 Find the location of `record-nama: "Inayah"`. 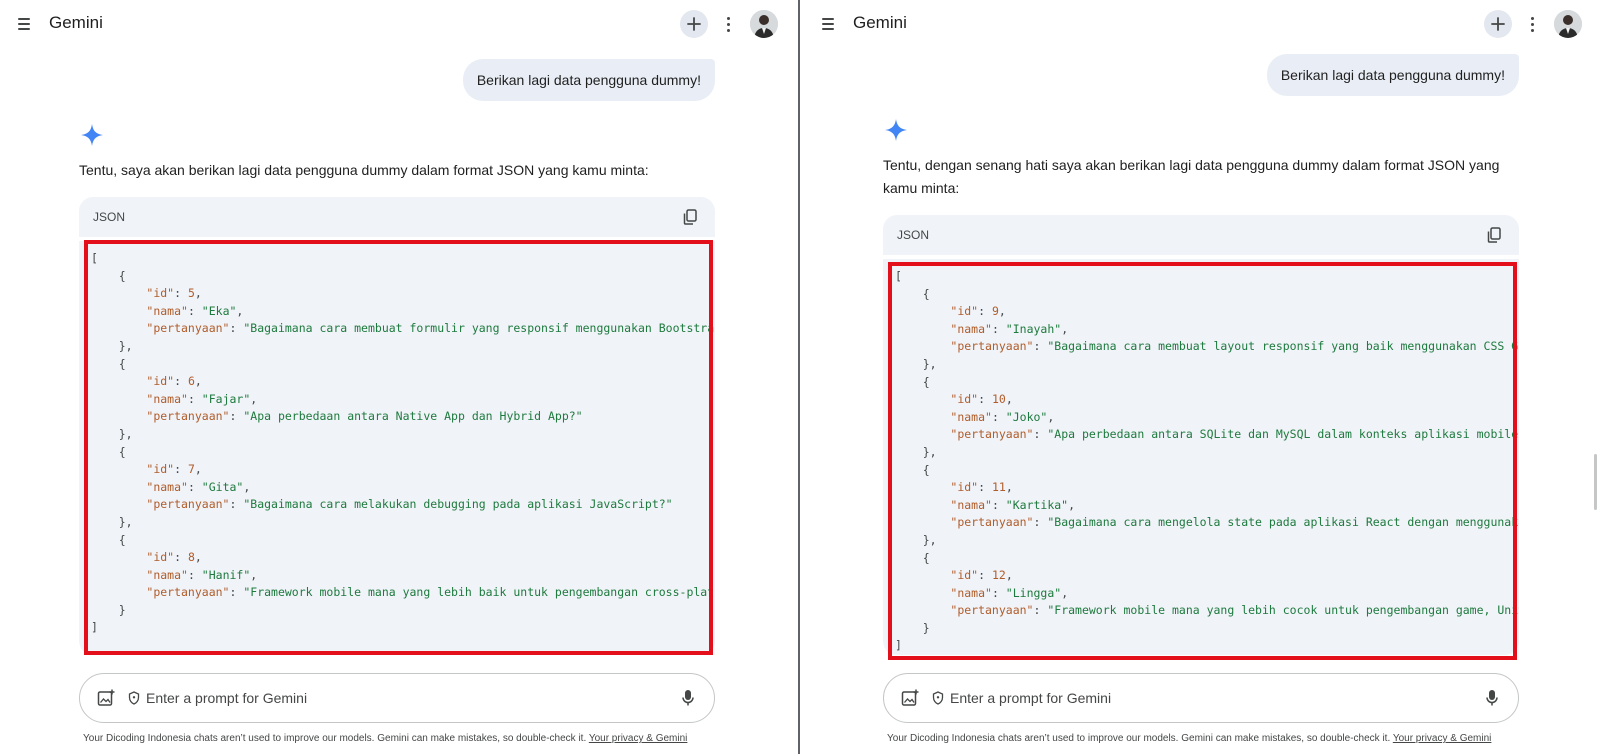

record-nama: "Inayah" is located at coordinates (1033, 328).